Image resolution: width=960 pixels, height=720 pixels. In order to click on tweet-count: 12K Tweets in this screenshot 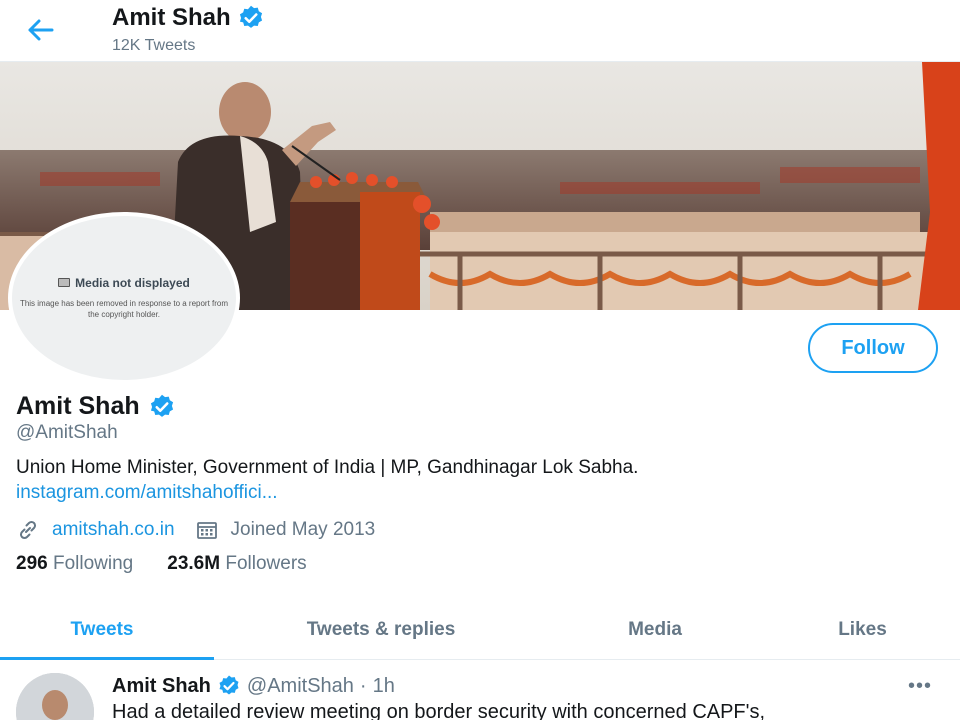, I will do `click(154, 45)`.